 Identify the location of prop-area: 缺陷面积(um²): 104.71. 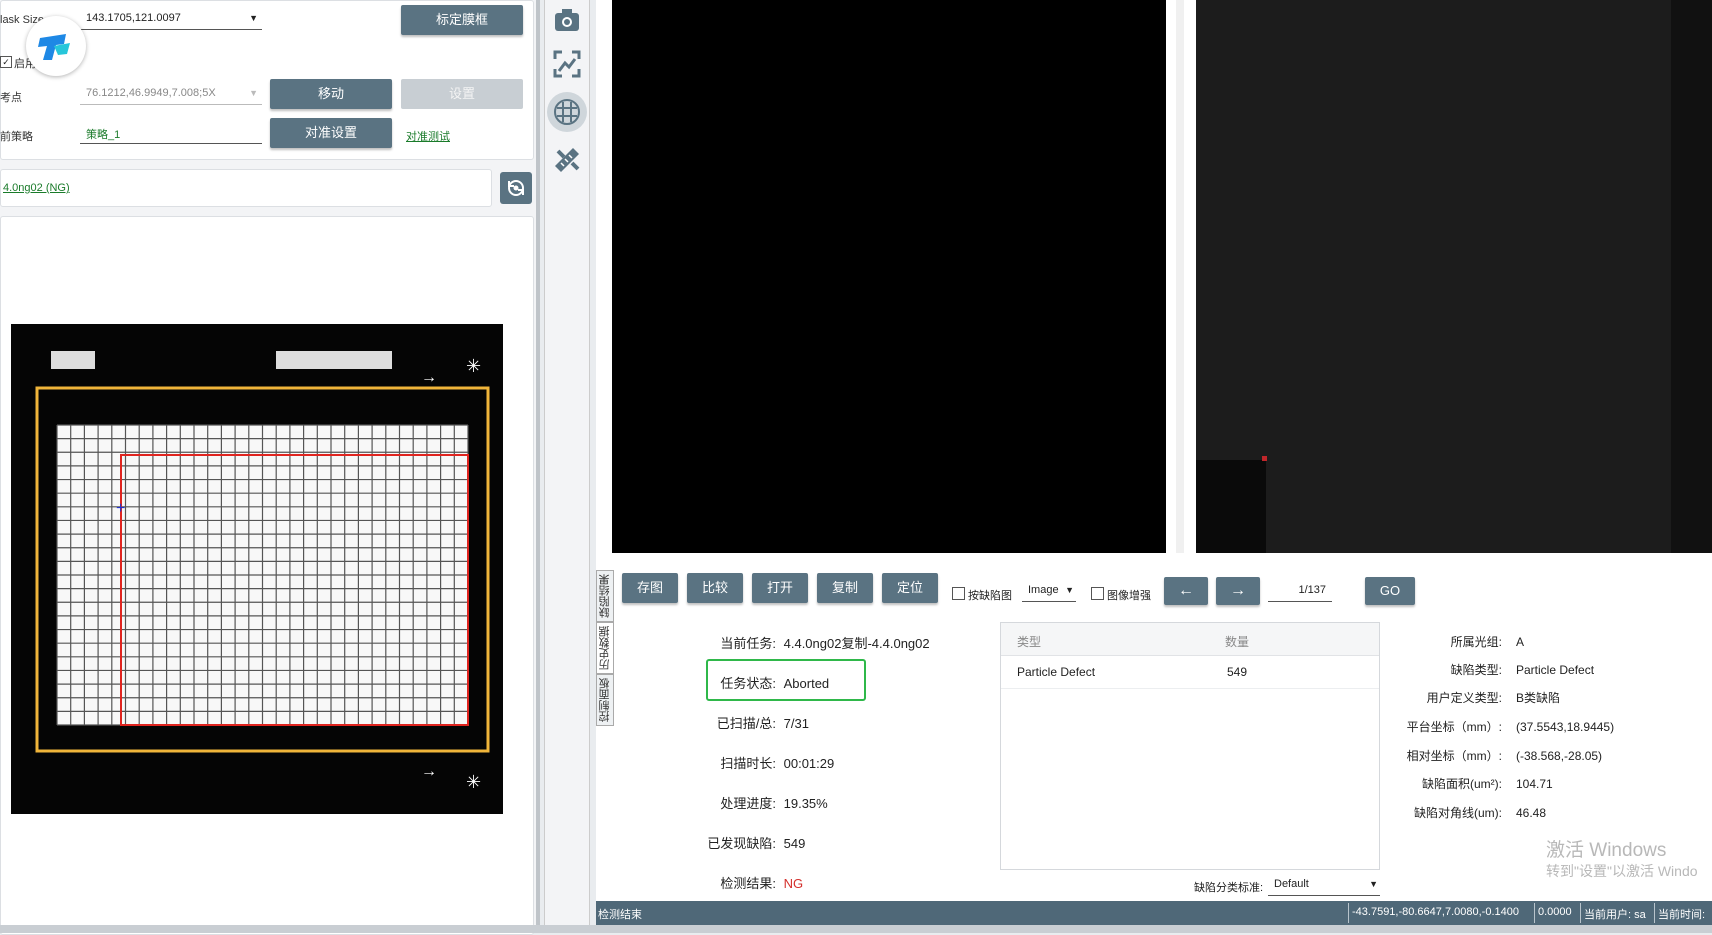
(1452, 783).